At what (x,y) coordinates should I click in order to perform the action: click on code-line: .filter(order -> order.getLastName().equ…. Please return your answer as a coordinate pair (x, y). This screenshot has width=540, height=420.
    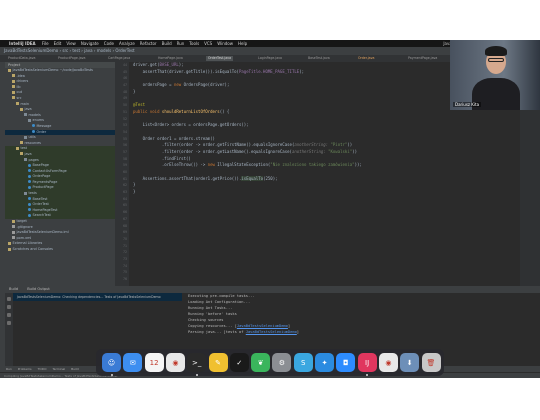
    Looking at the image, I should click on (324, 152).